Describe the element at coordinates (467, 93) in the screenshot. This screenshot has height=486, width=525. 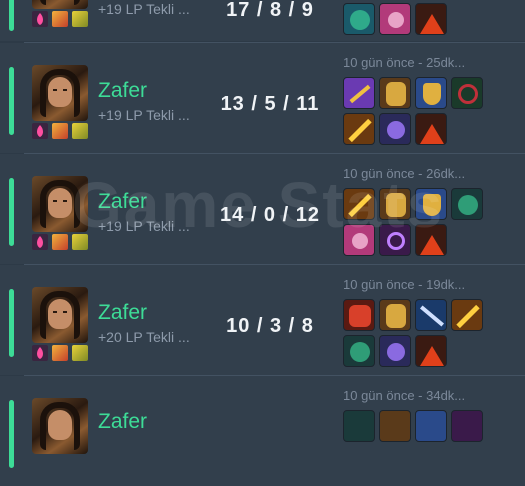
I see `green-blade-item-icon` at that location.